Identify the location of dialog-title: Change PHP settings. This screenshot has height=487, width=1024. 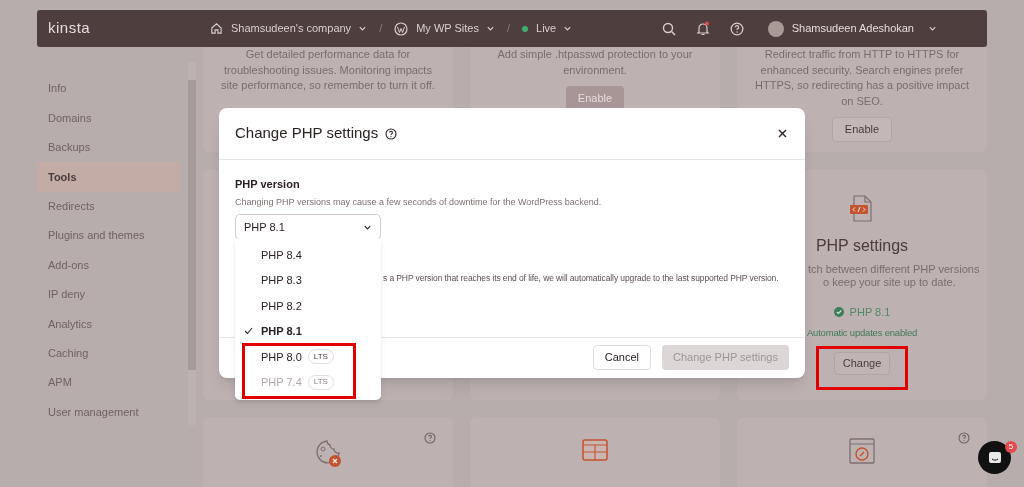
(307, 133).